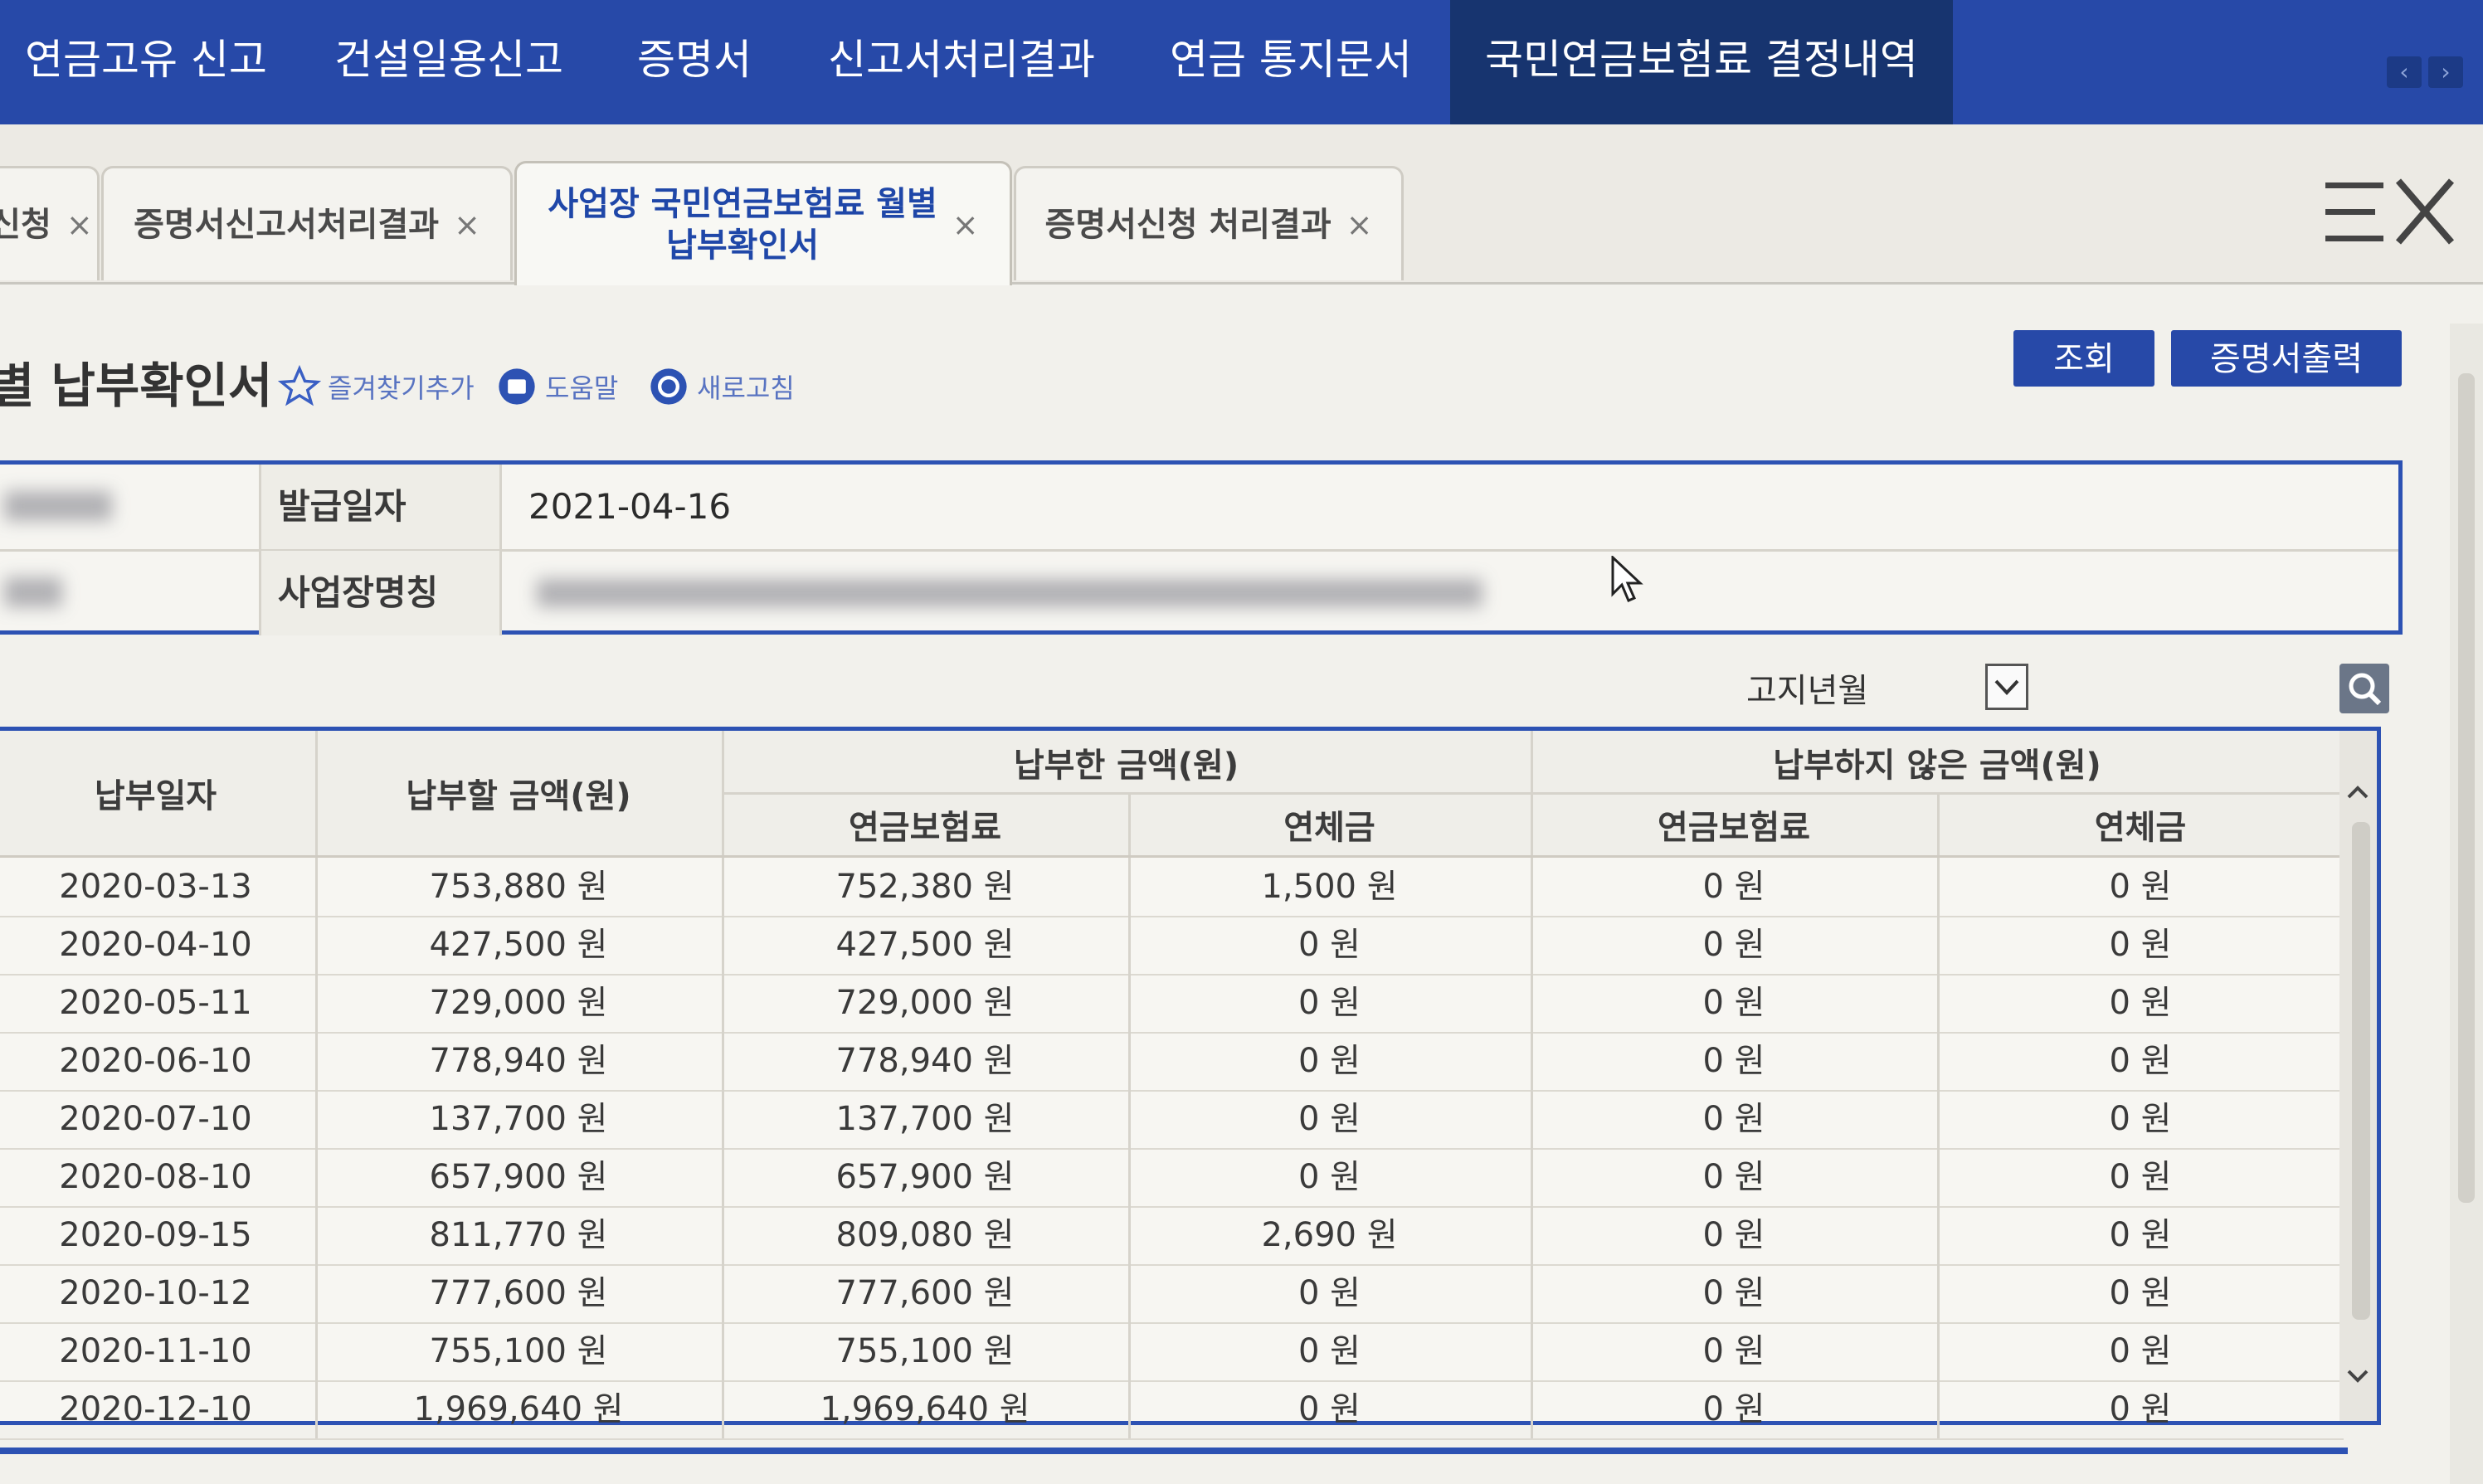 Image resolution: width=2483 pixels, height=1484 pixels. I want to click on header-paid-pension: 연금보험료, so click(925, 827).